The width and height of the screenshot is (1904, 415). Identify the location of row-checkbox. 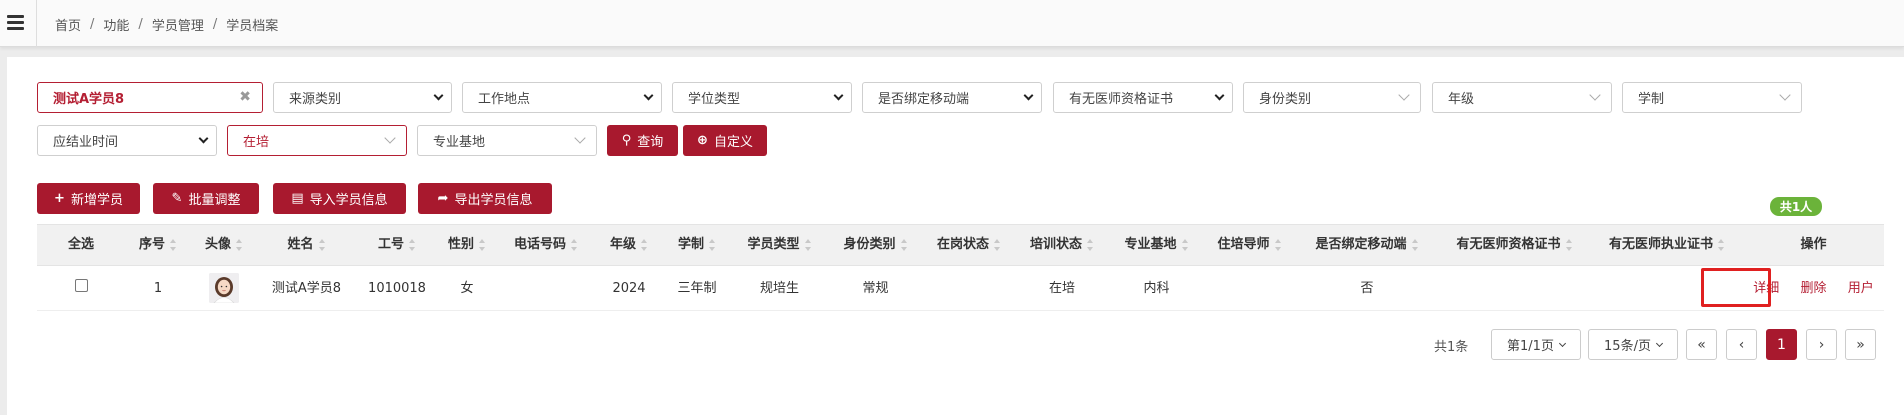
(81, 285).